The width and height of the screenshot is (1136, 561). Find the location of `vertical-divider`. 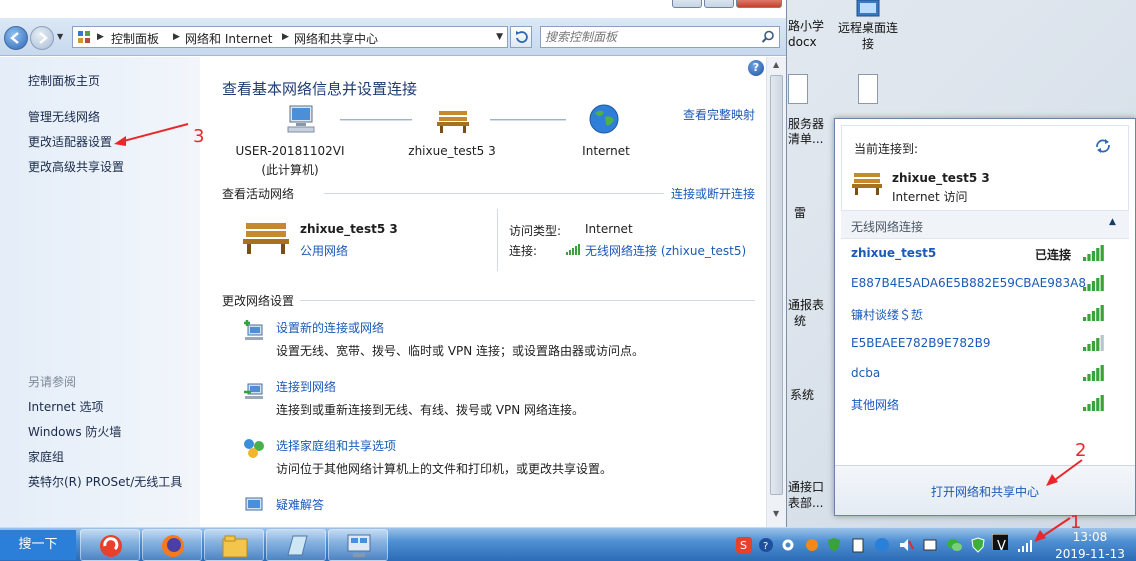

vertical-divider is located at coordinates (497, 240).